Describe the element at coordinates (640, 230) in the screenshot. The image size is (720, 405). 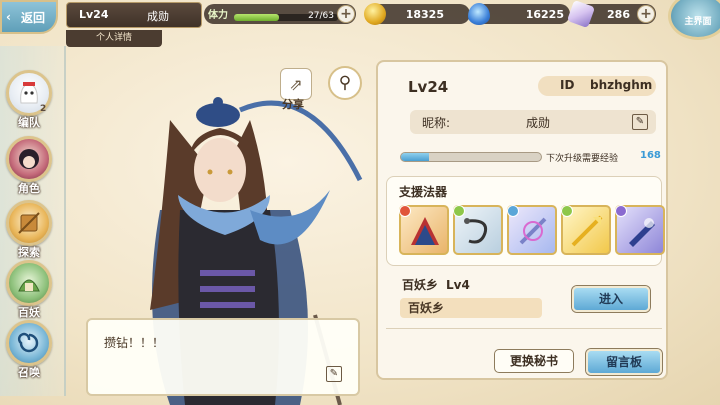
I see `blue-blade-artifact-icon` at that location.